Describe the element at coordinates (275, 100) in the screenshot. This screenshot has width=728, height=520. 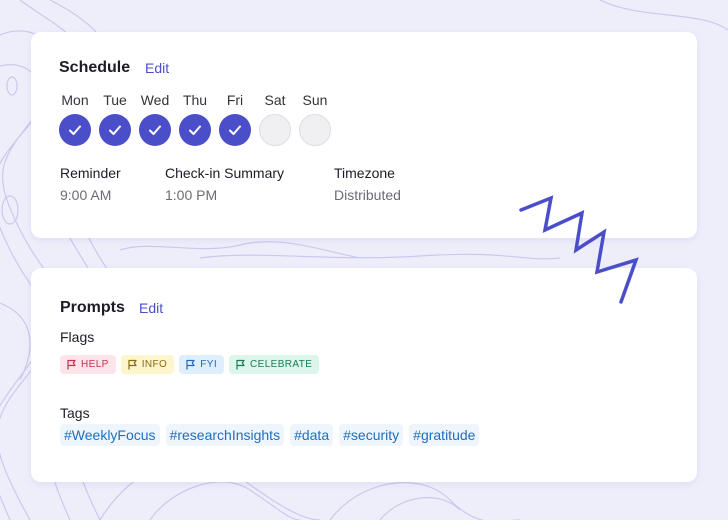
I see `day-label: Sat` at that location.